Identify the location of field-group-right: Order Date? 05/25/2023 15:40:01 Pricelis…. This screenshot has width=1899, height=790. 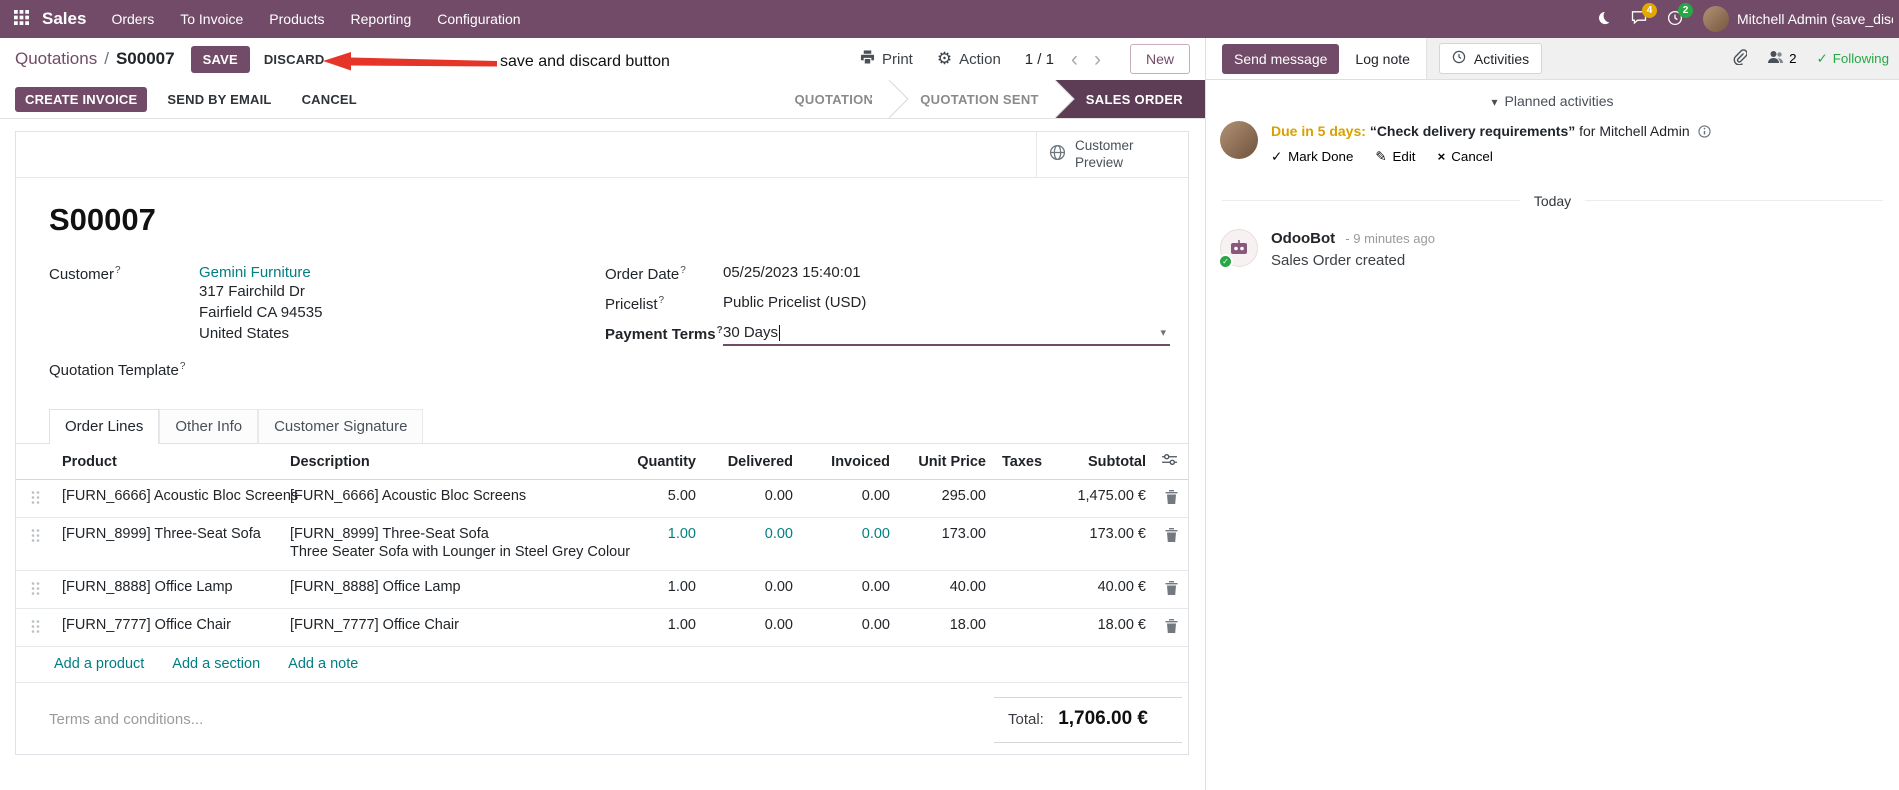
(887, 325).